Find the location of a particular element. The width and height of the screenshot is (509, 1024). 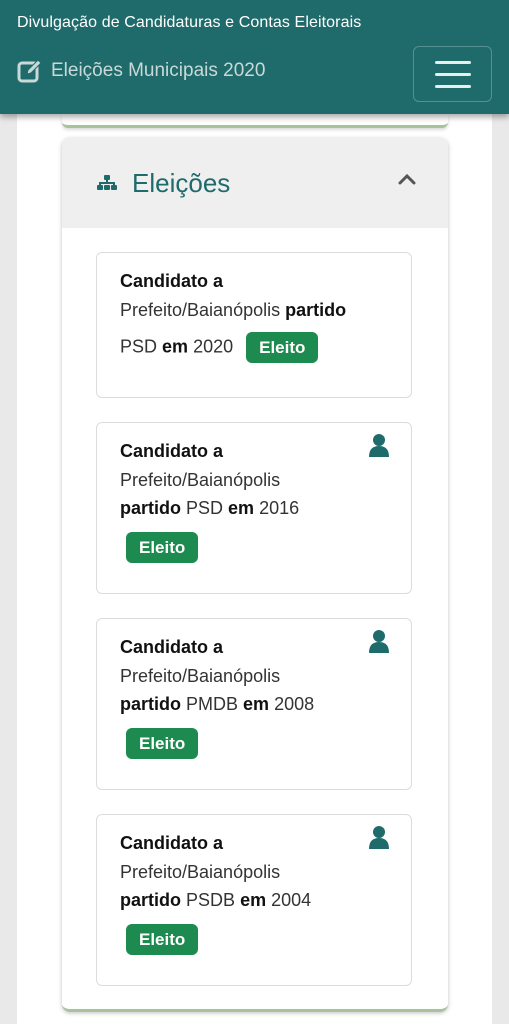

year: 2004 is located at coordinates (291, 900).